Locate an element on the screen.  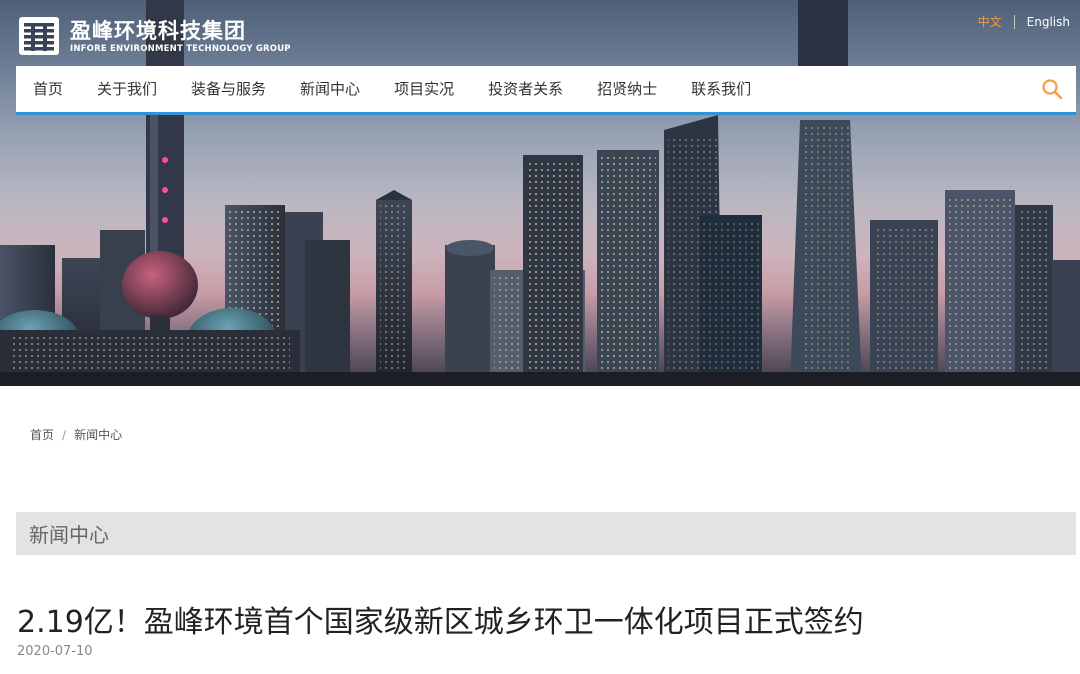
nav-item-equipment-services: 装备与服务 is located at coordinates (228, 89).